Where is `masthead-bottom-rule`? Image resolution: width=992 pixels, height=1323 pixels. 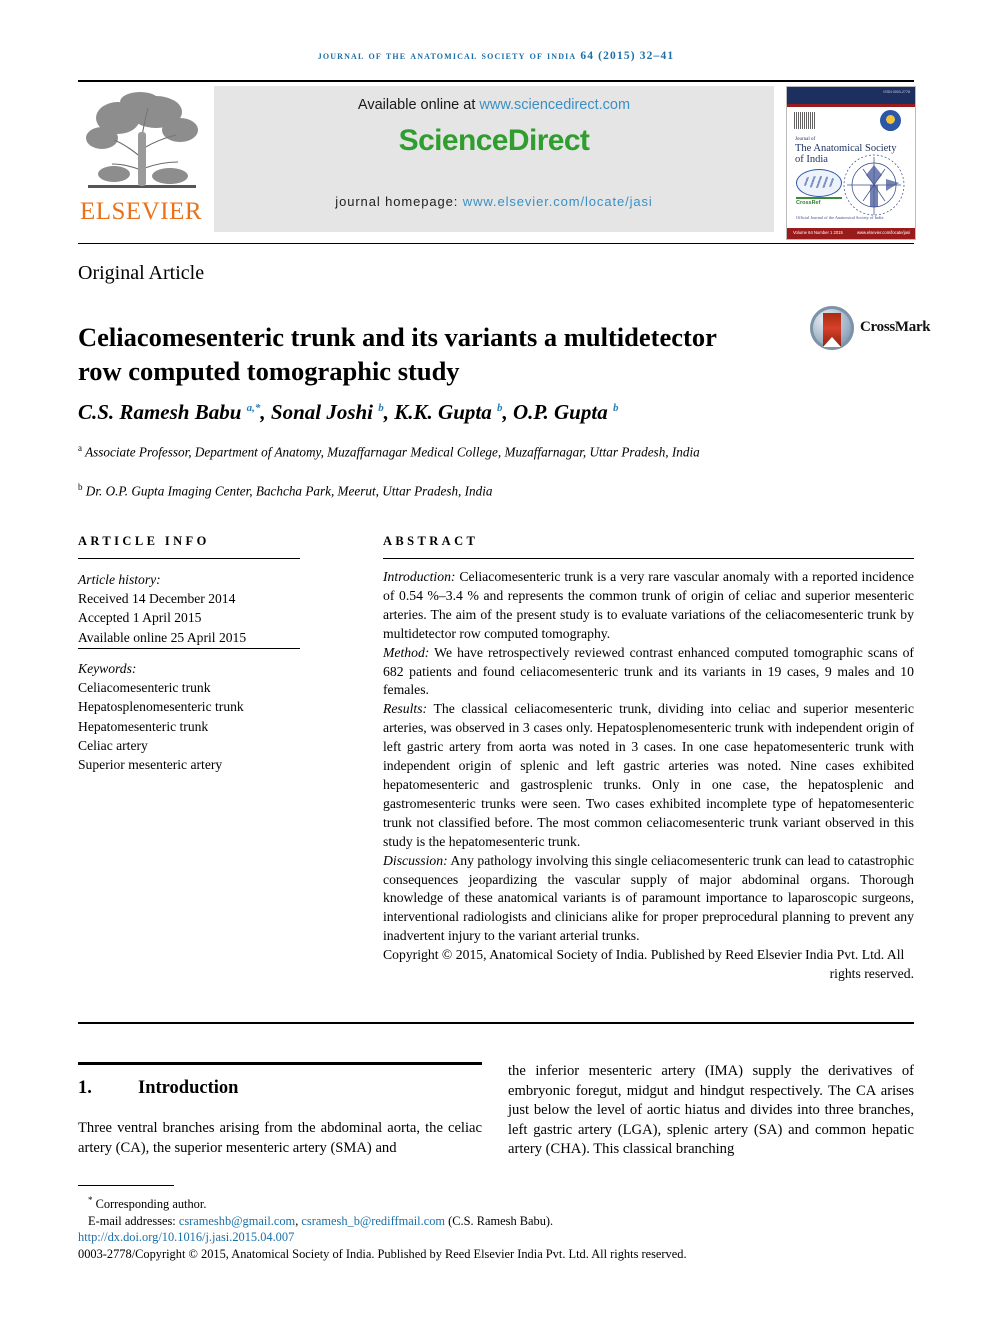 masthead-bottom-rule is located at coordinates (496, 244).